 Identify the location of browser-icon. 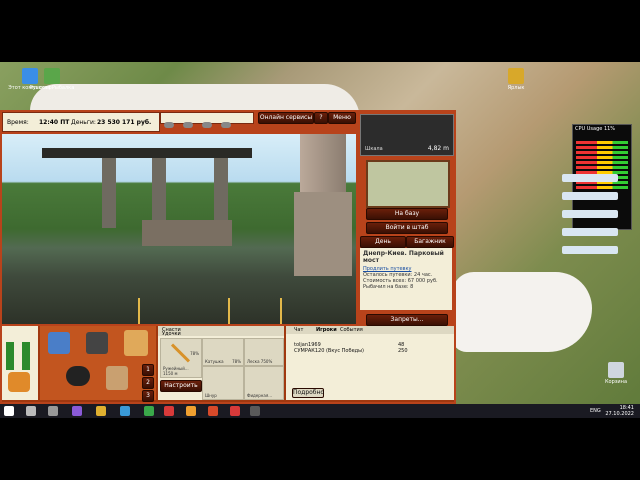
(125, 411).